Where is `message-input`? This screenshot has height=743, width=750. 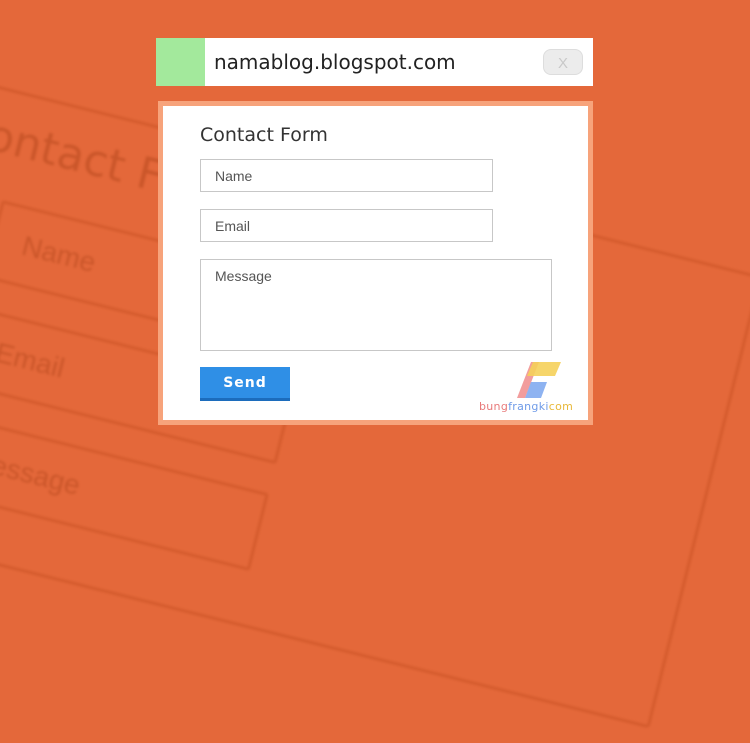 message-input is located at coordinates (376, 305).